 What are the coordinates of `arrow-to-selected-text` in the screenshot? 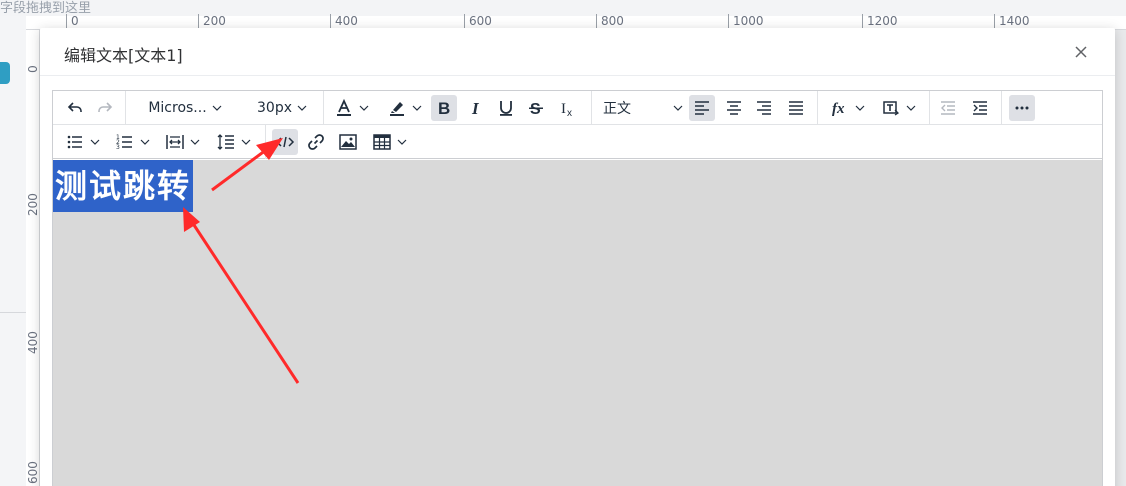 It's located at (241, 295).